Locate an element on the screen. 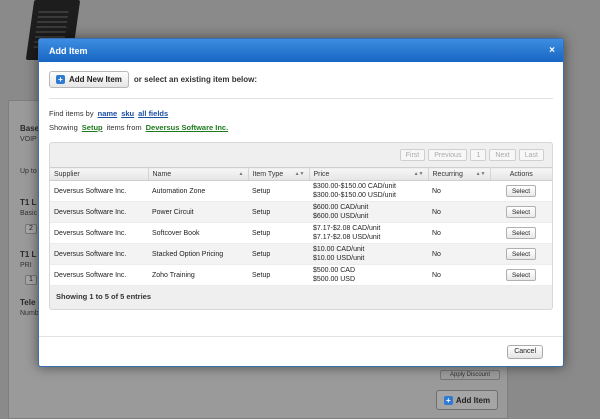 The width and height of the screenshot is (600, 419). bg-label: Up to is located at coordinates (28, 171).